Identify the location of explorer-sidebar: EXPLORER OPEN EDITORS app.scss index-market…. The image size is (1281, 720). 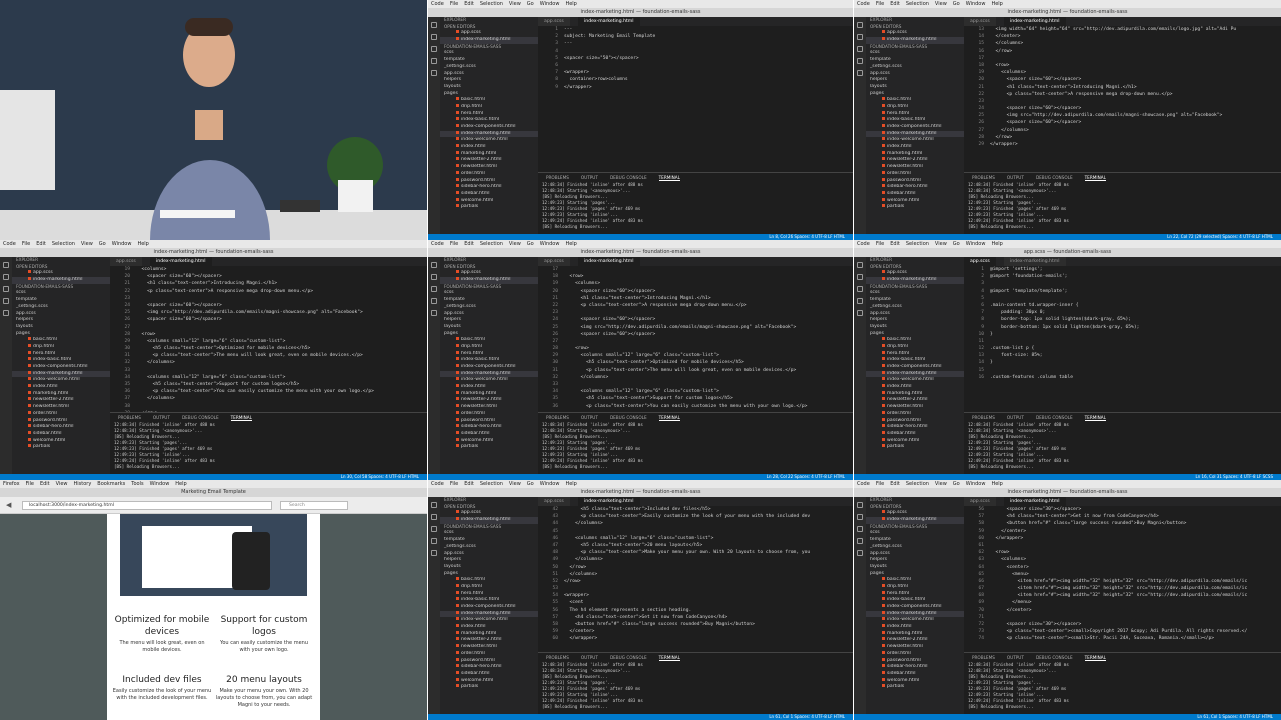
(489, 125).